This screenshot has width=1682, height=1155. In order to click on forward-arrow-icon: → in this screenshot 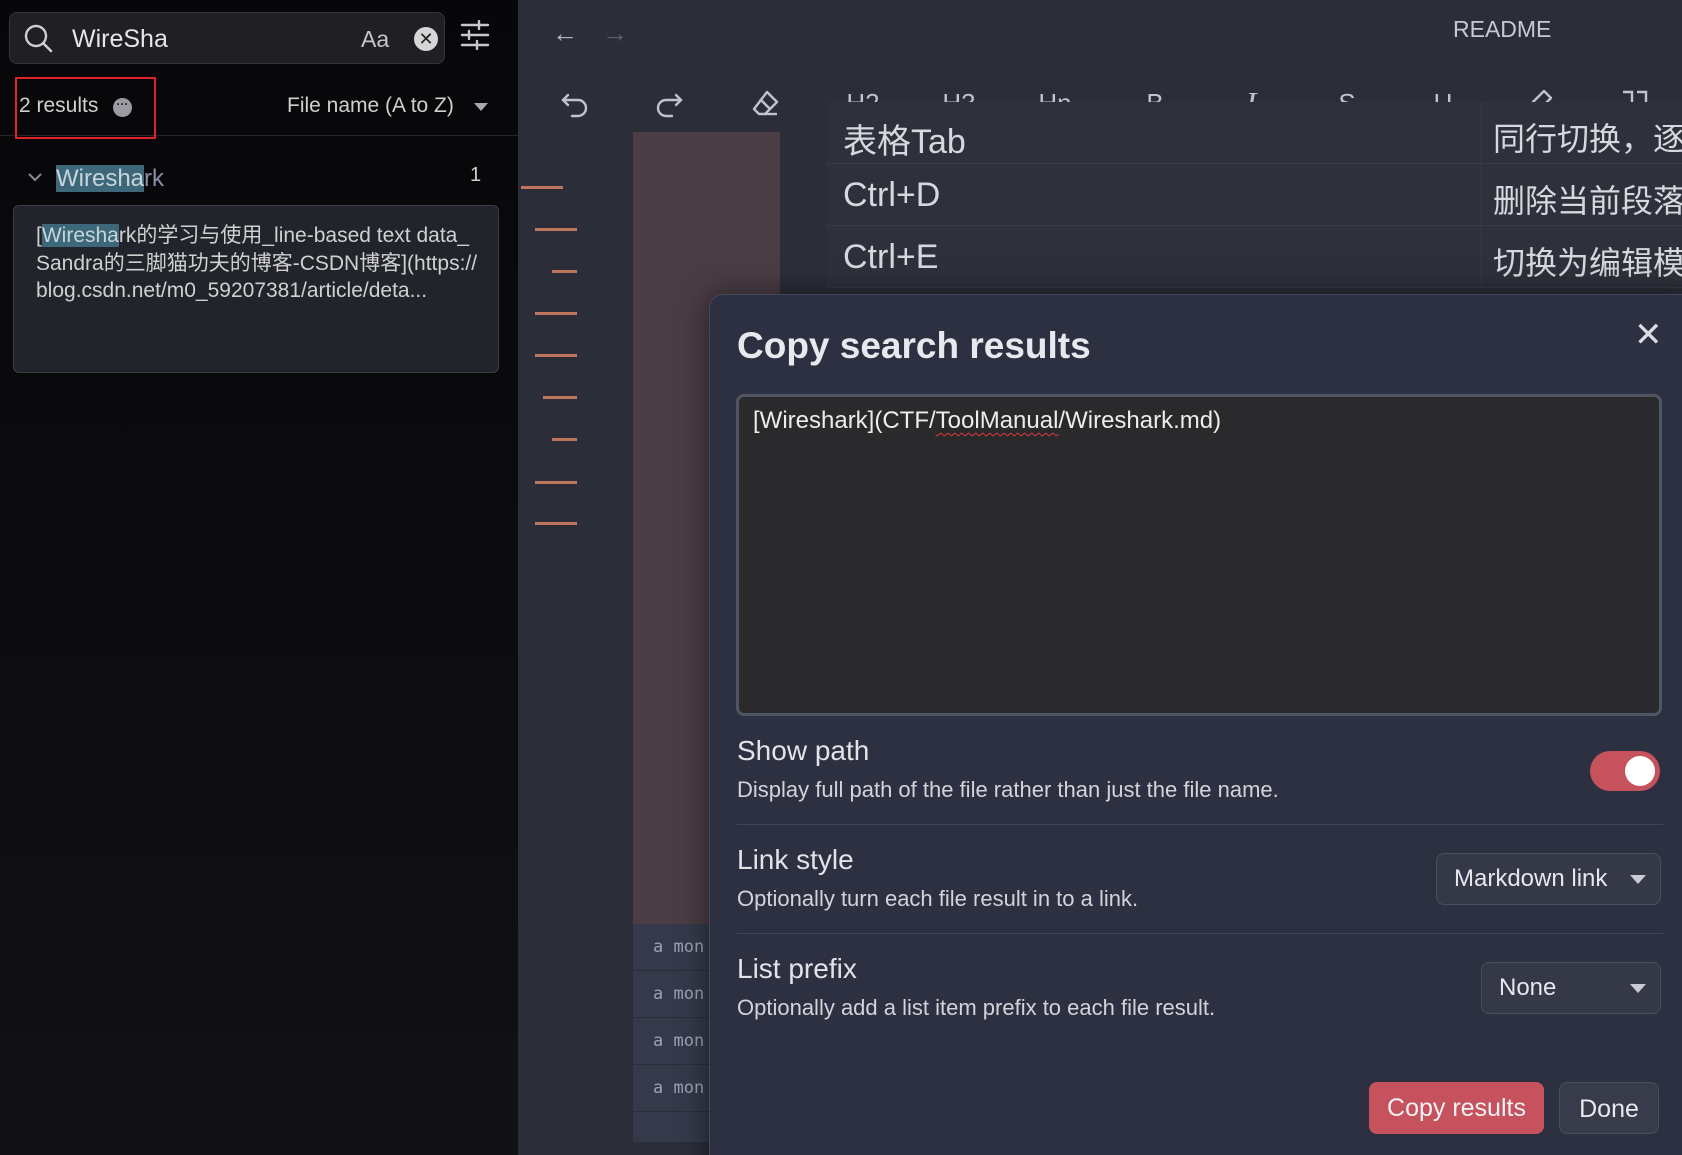, I will do `click(615, 33)`.